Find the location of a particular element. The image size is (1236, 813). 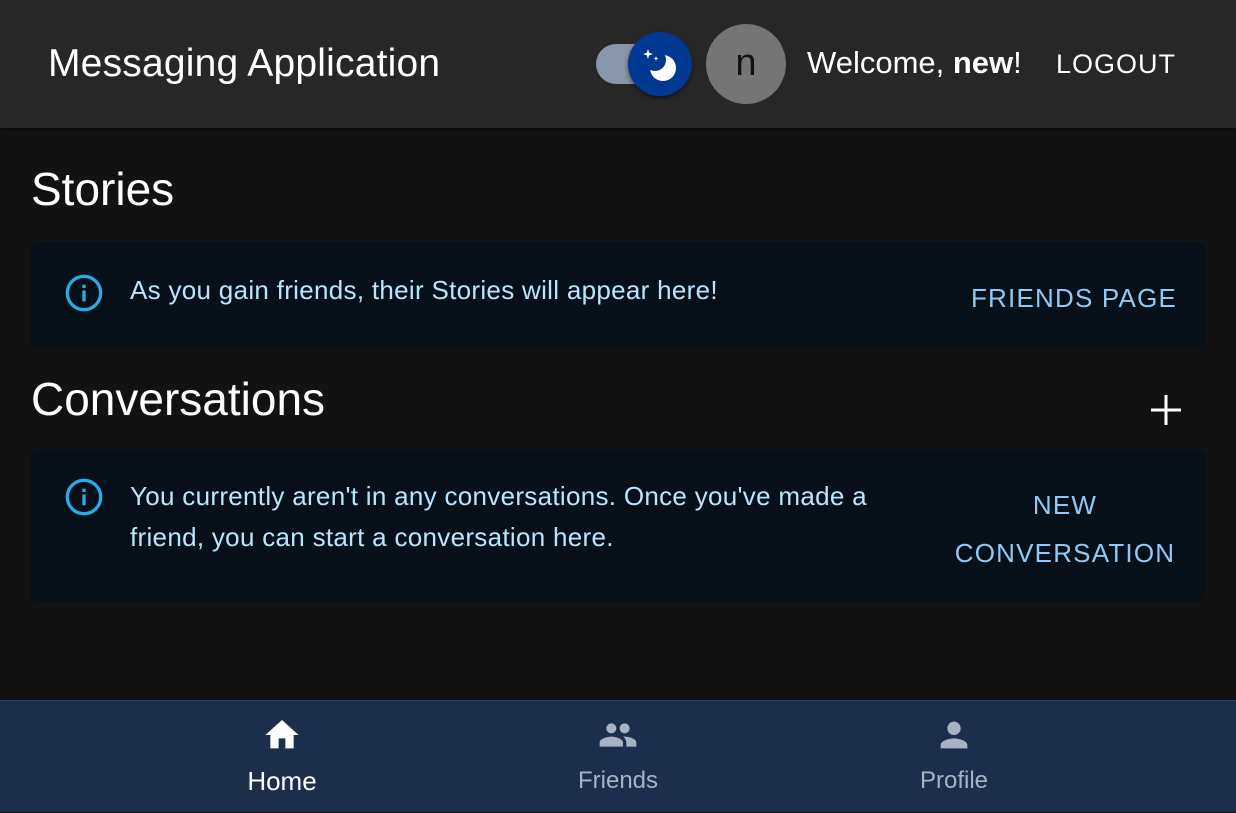

nav-item-friends: Friends is located at coordinates (618, 757).